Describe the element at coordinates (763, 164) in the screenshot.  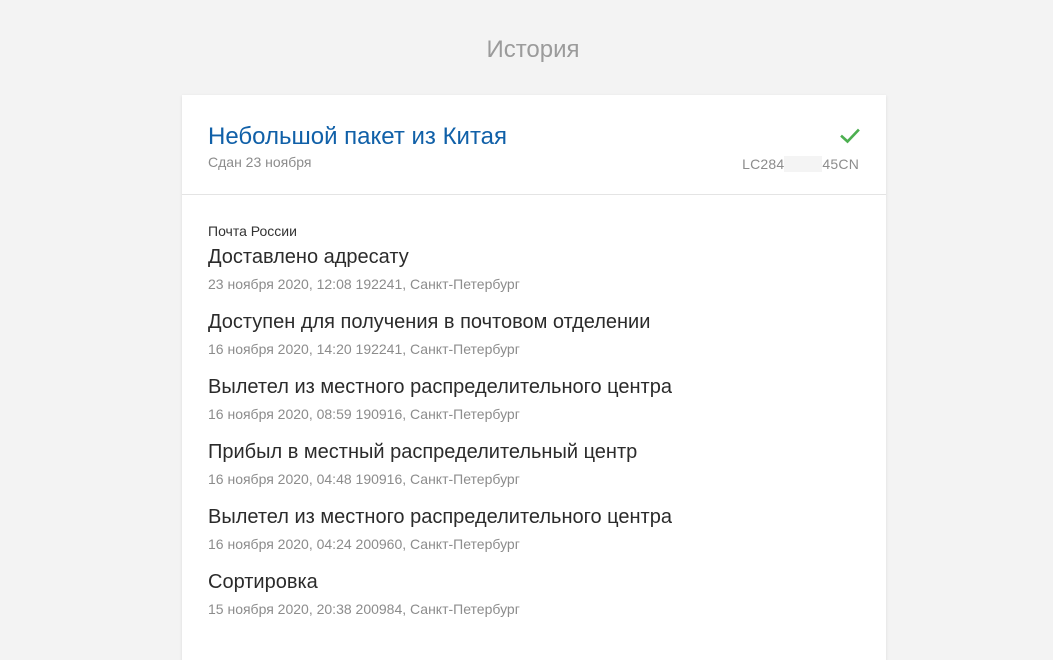
I see `tracking-prefix: LC284` at that location.